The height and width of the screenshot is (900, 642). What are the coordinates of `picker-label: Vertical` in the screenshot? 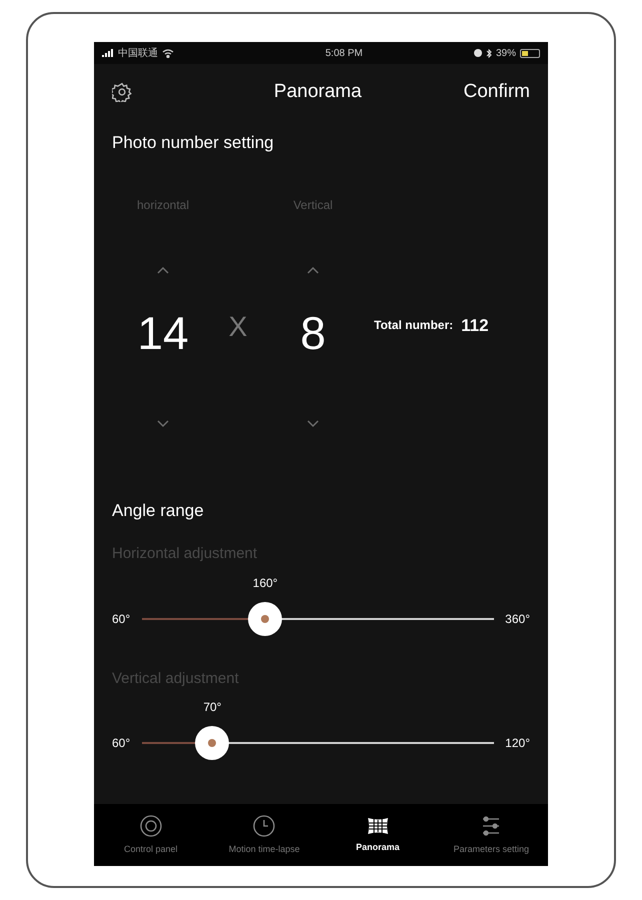 It's located at (313, 205).